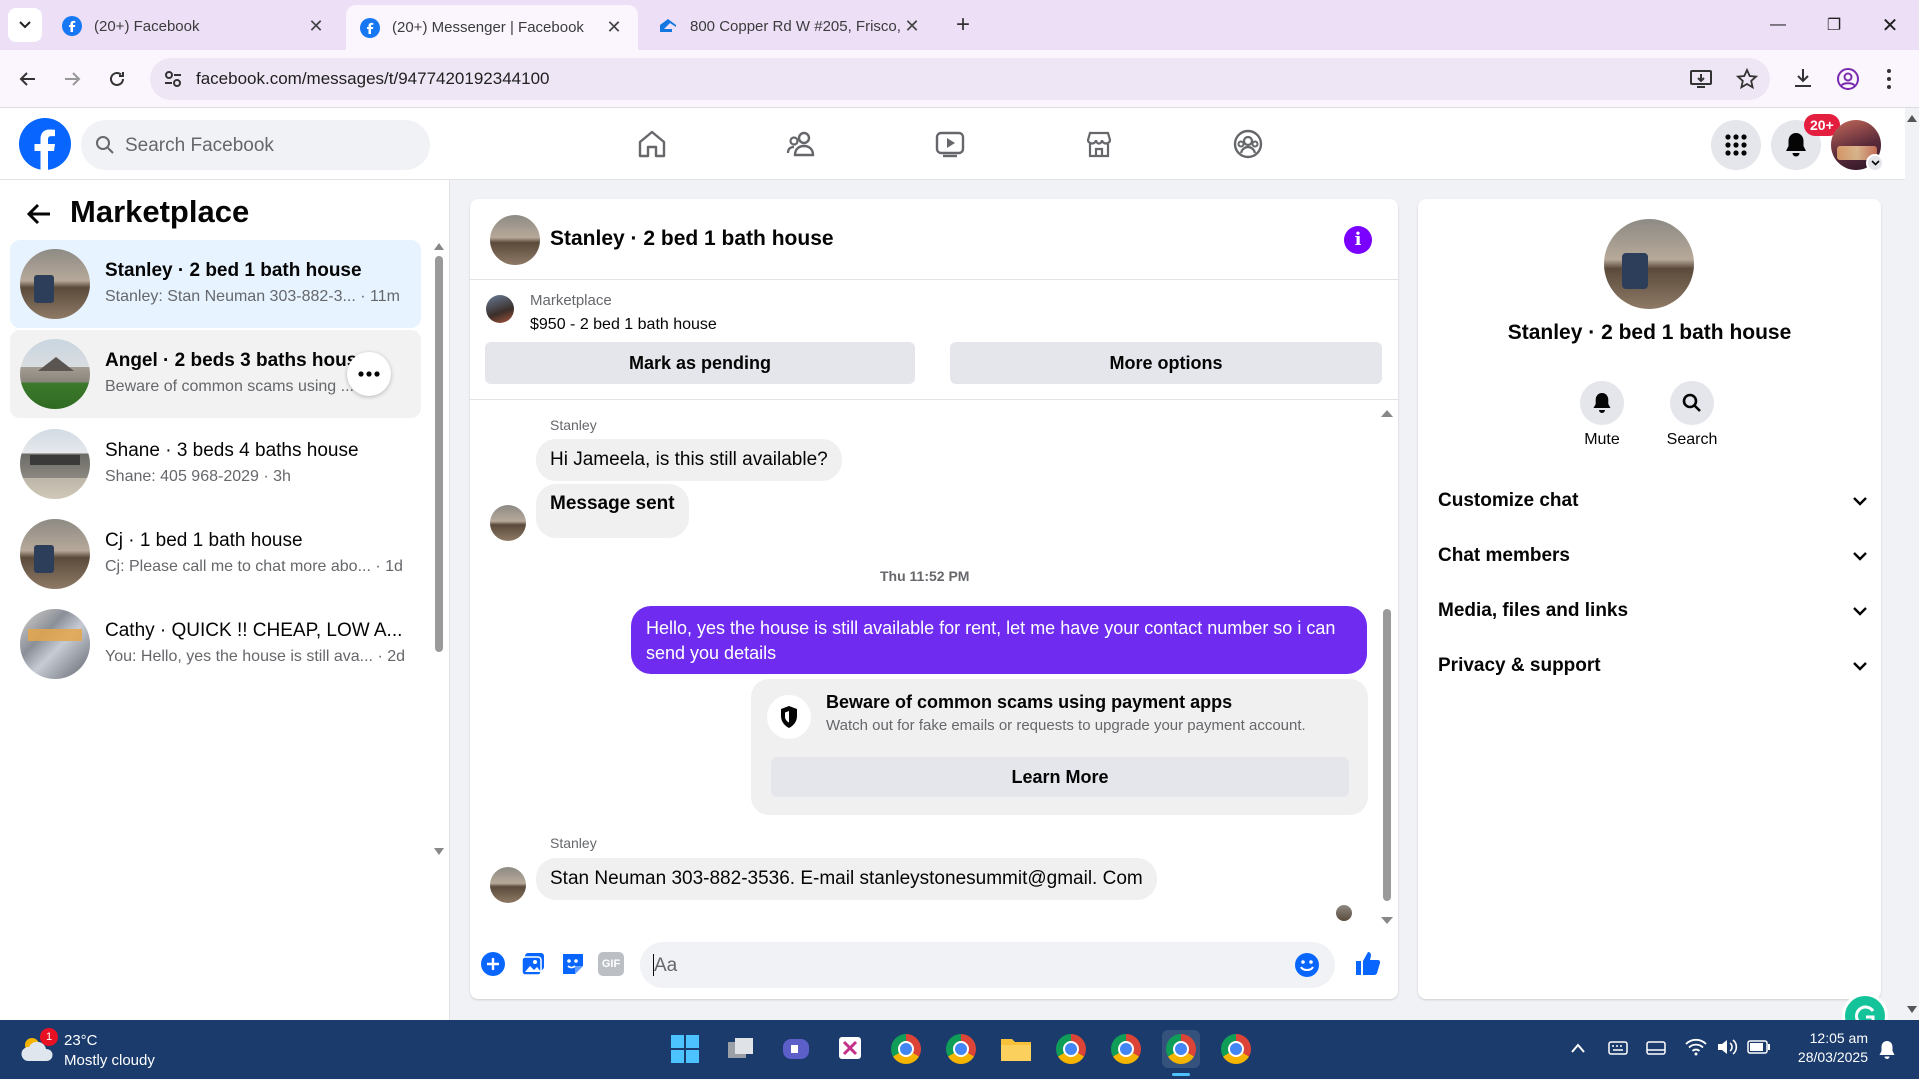 This screenshot has height=1079, width=1919. I want to click on start-button, so click(685, 1049).